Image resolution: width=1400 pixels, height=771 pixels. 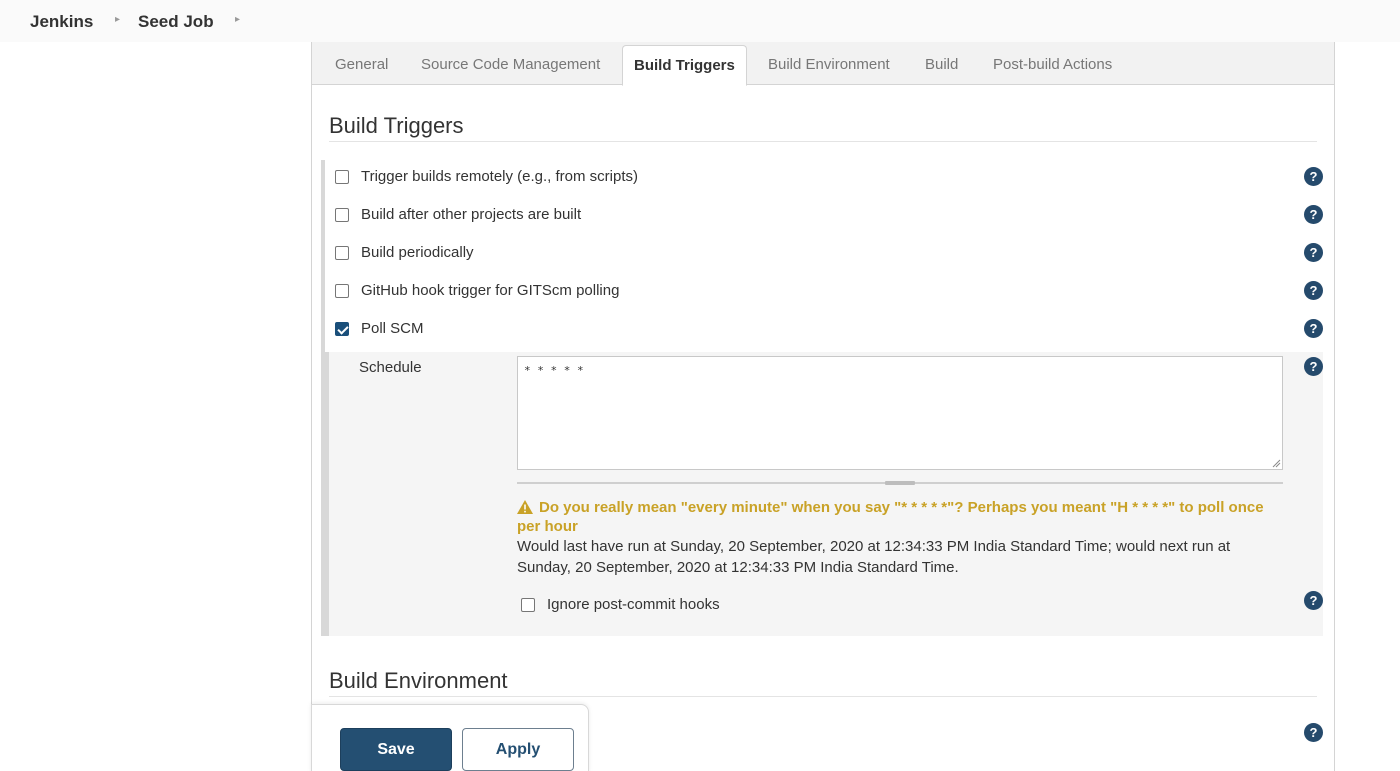 I want to click on option-poll-scm: Poll SCM, so click(x=379, y=328).